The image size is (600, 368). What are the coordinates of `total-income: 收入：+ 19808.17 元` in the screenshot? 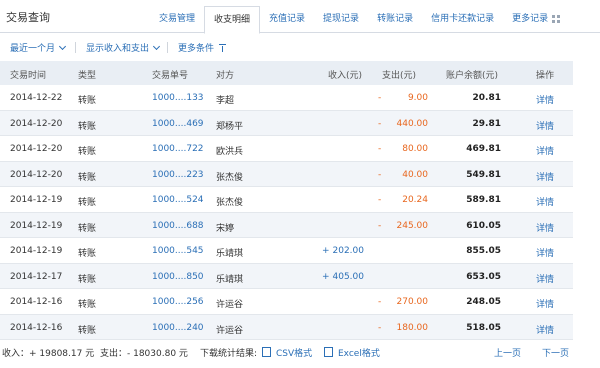 It's located at (48, 354).